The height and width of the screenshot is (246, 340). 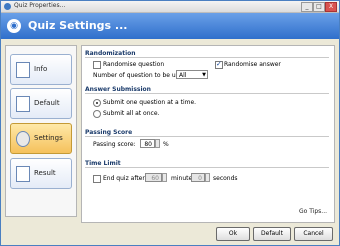 What do you see at coordinates (166, 144) in the screenshot?
I see `percent-unit: %` at bounding box center [166, 144].